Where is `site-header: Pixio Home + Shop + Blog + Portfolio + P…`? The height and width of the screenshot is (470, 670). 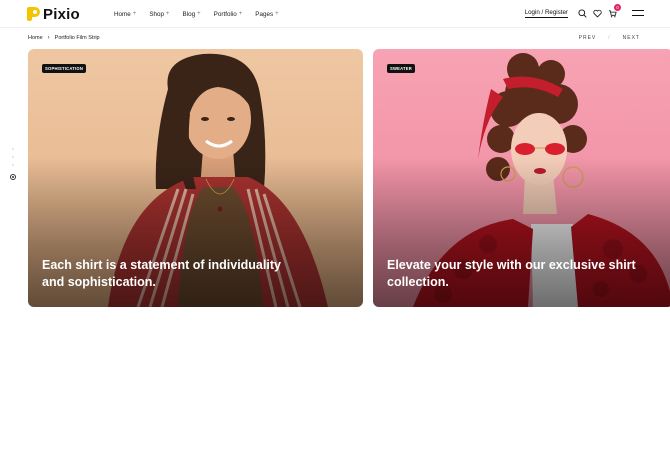 site-header: Pixio Home + Shop + Blog + Portfolio + P… is located at coordinates (335, 14).